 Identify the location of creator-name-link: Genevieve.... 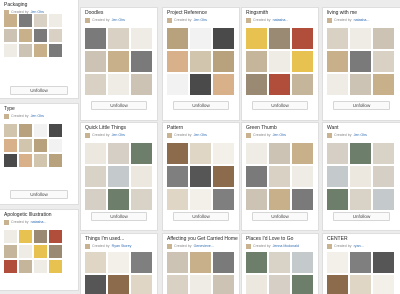
(204, 246).